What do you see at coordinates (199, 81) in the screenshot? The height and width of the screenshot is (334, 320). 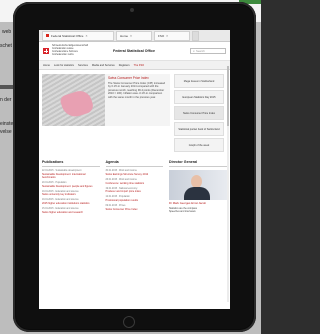 I see `side-link: Mega Issues in Switzerland` at bounding box center [199, 81].